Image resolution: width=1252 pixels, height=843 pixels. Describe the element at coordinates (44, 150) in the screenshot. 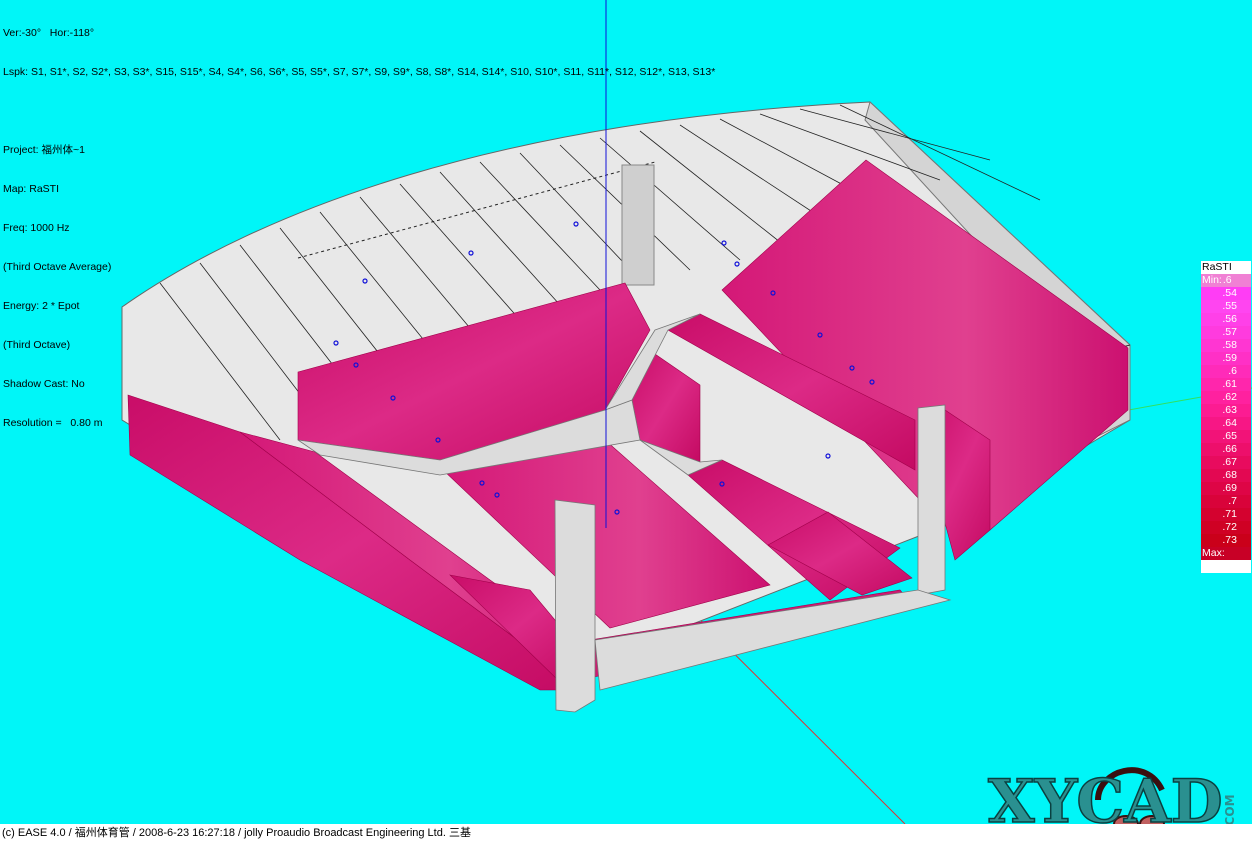

I see `project-name: Project: 福州体~1` at that location.